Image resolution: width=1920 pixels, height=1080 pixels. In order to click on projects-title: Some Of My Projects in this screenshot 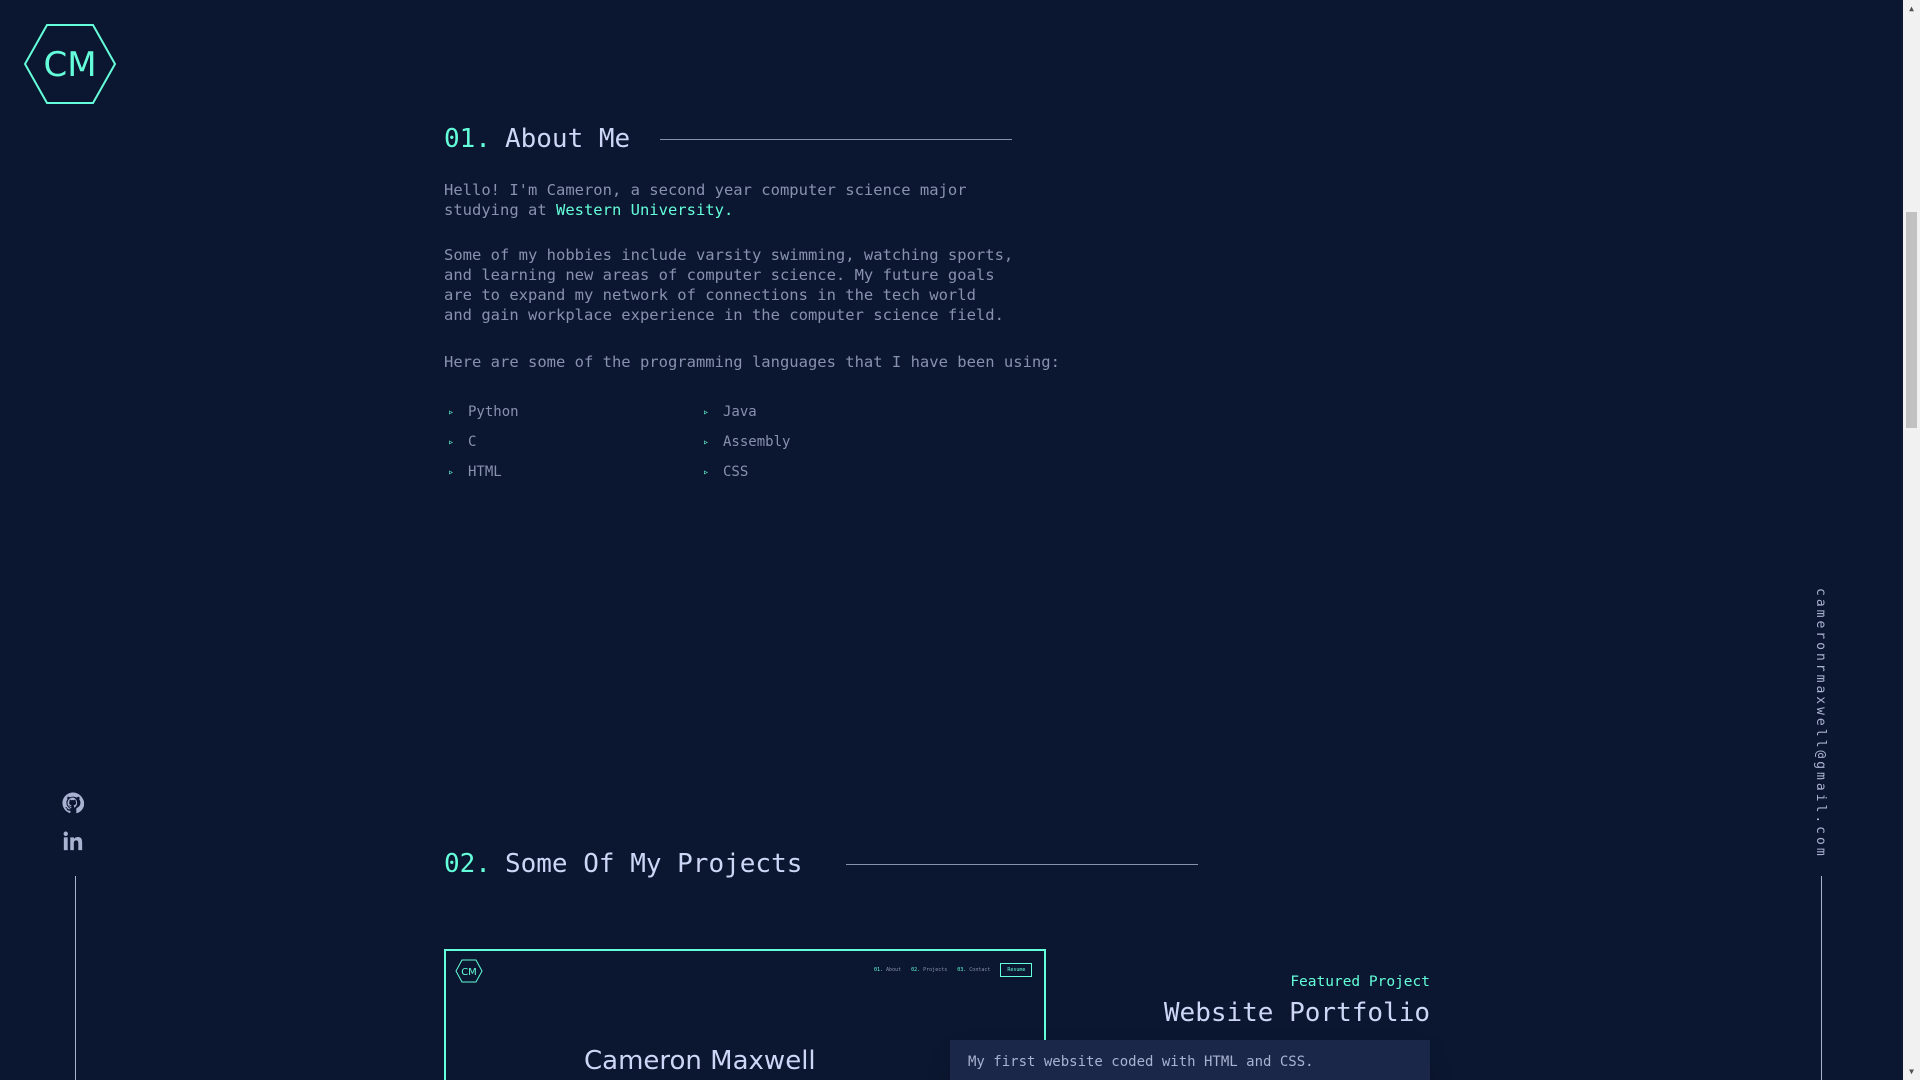, I will do `click(653, 864)`.